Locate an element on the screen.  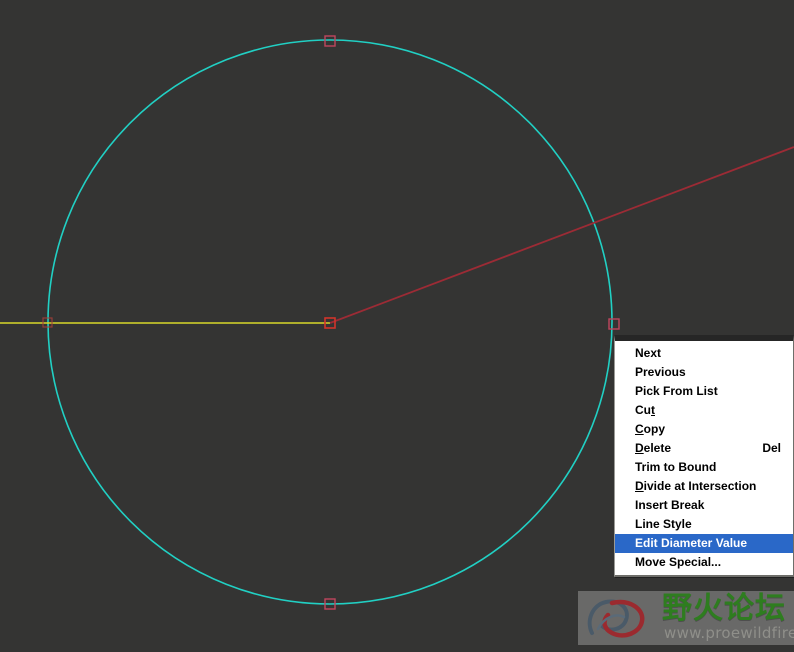
watermark-forum-name: 野火论坛 is located at coordinates (724, 608).